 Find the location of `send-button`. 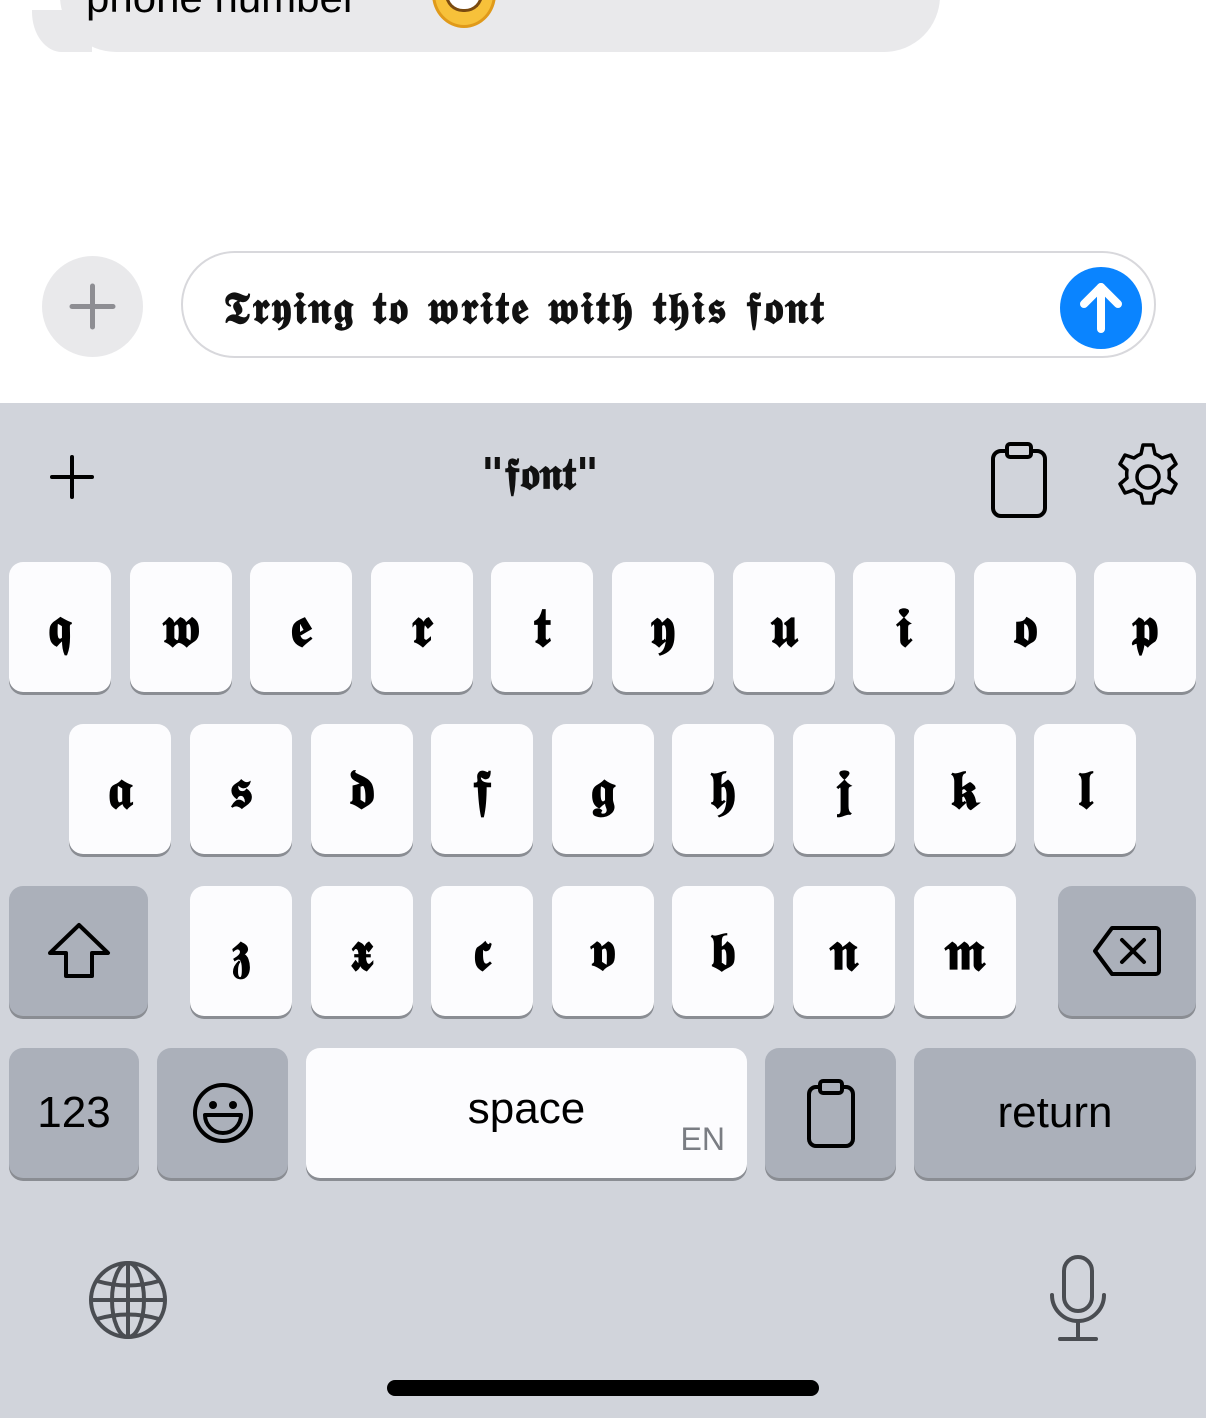

send-button is located at coordinates (1101, 308).